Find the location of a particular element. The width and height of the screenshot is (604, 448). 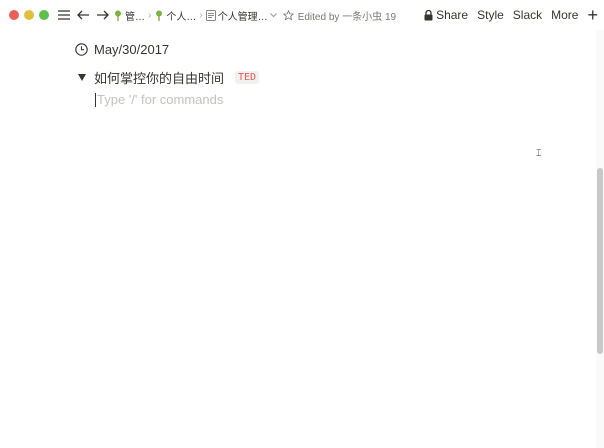

toggle-title: 如何掌控你的自由时间 is located at coordinates (159, 78).